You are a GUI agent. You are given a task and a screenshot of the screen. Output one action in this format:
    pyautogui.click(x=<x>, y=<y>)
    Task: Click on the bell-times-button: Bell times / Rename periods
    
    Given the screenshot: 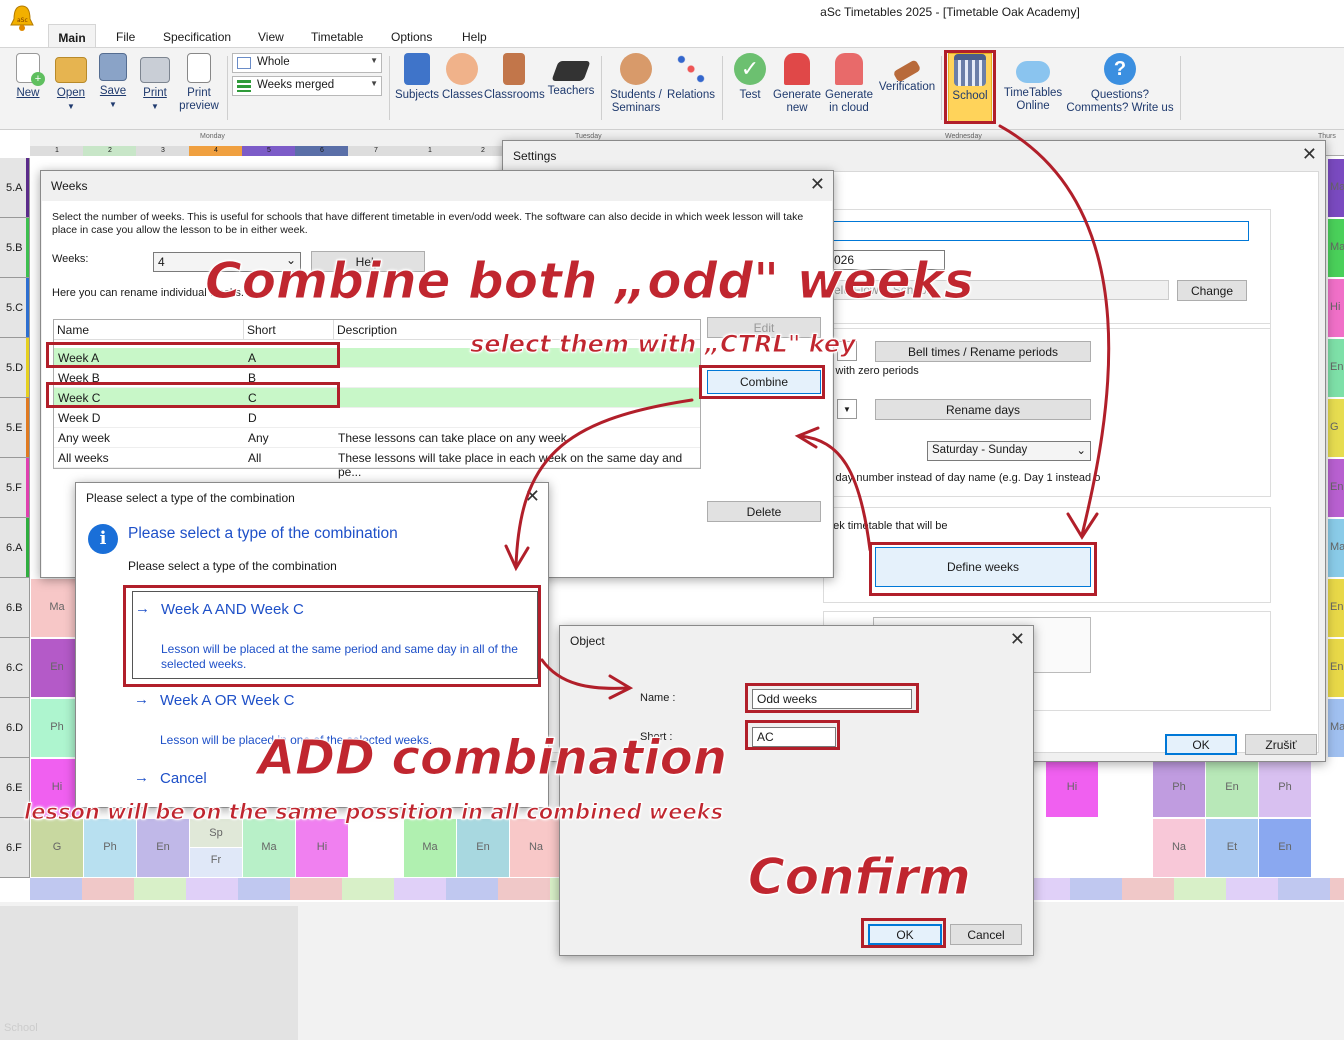 What is the action you would take?
    pyautogui.click(x=983, y=351)
    